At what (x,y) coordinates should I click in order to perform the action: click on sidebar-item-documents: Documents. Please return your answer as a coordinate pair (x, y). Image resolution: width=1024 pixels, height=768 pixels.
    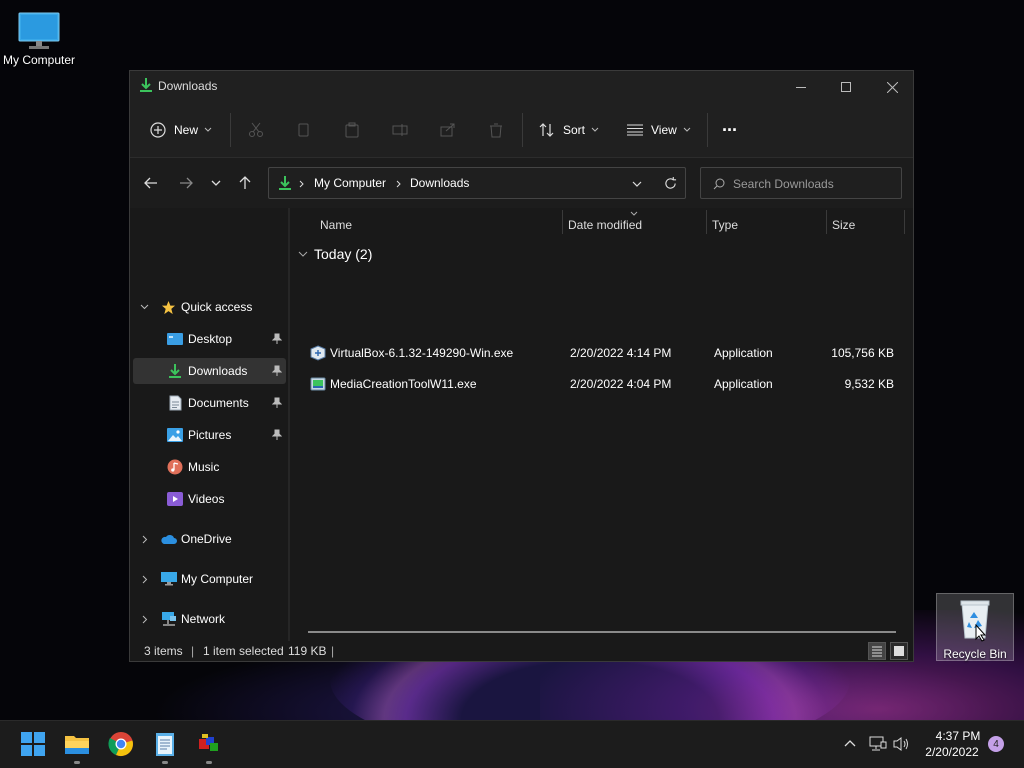
    Looking at the image, I should click on (209, 403).